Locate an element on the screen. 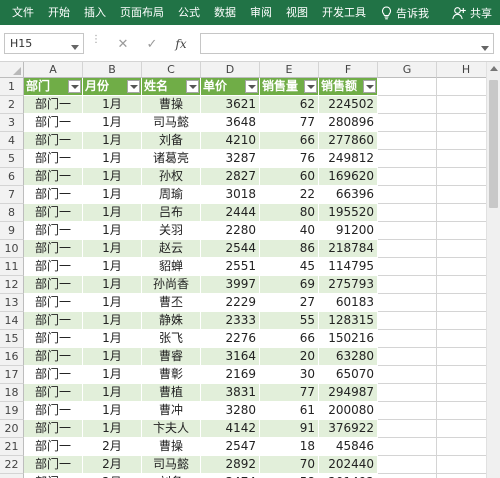 The width and height of the screenshot is (500, 478). ribbon-tab: 公式 is located at coordinates (189, 12).